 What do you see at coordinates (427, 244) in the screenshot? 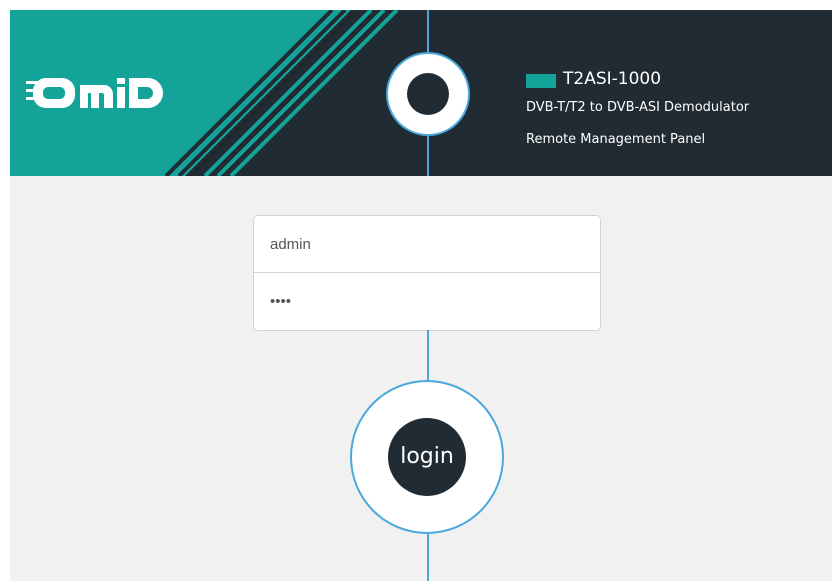
I see `username-input` at bounding box center [427, 244].